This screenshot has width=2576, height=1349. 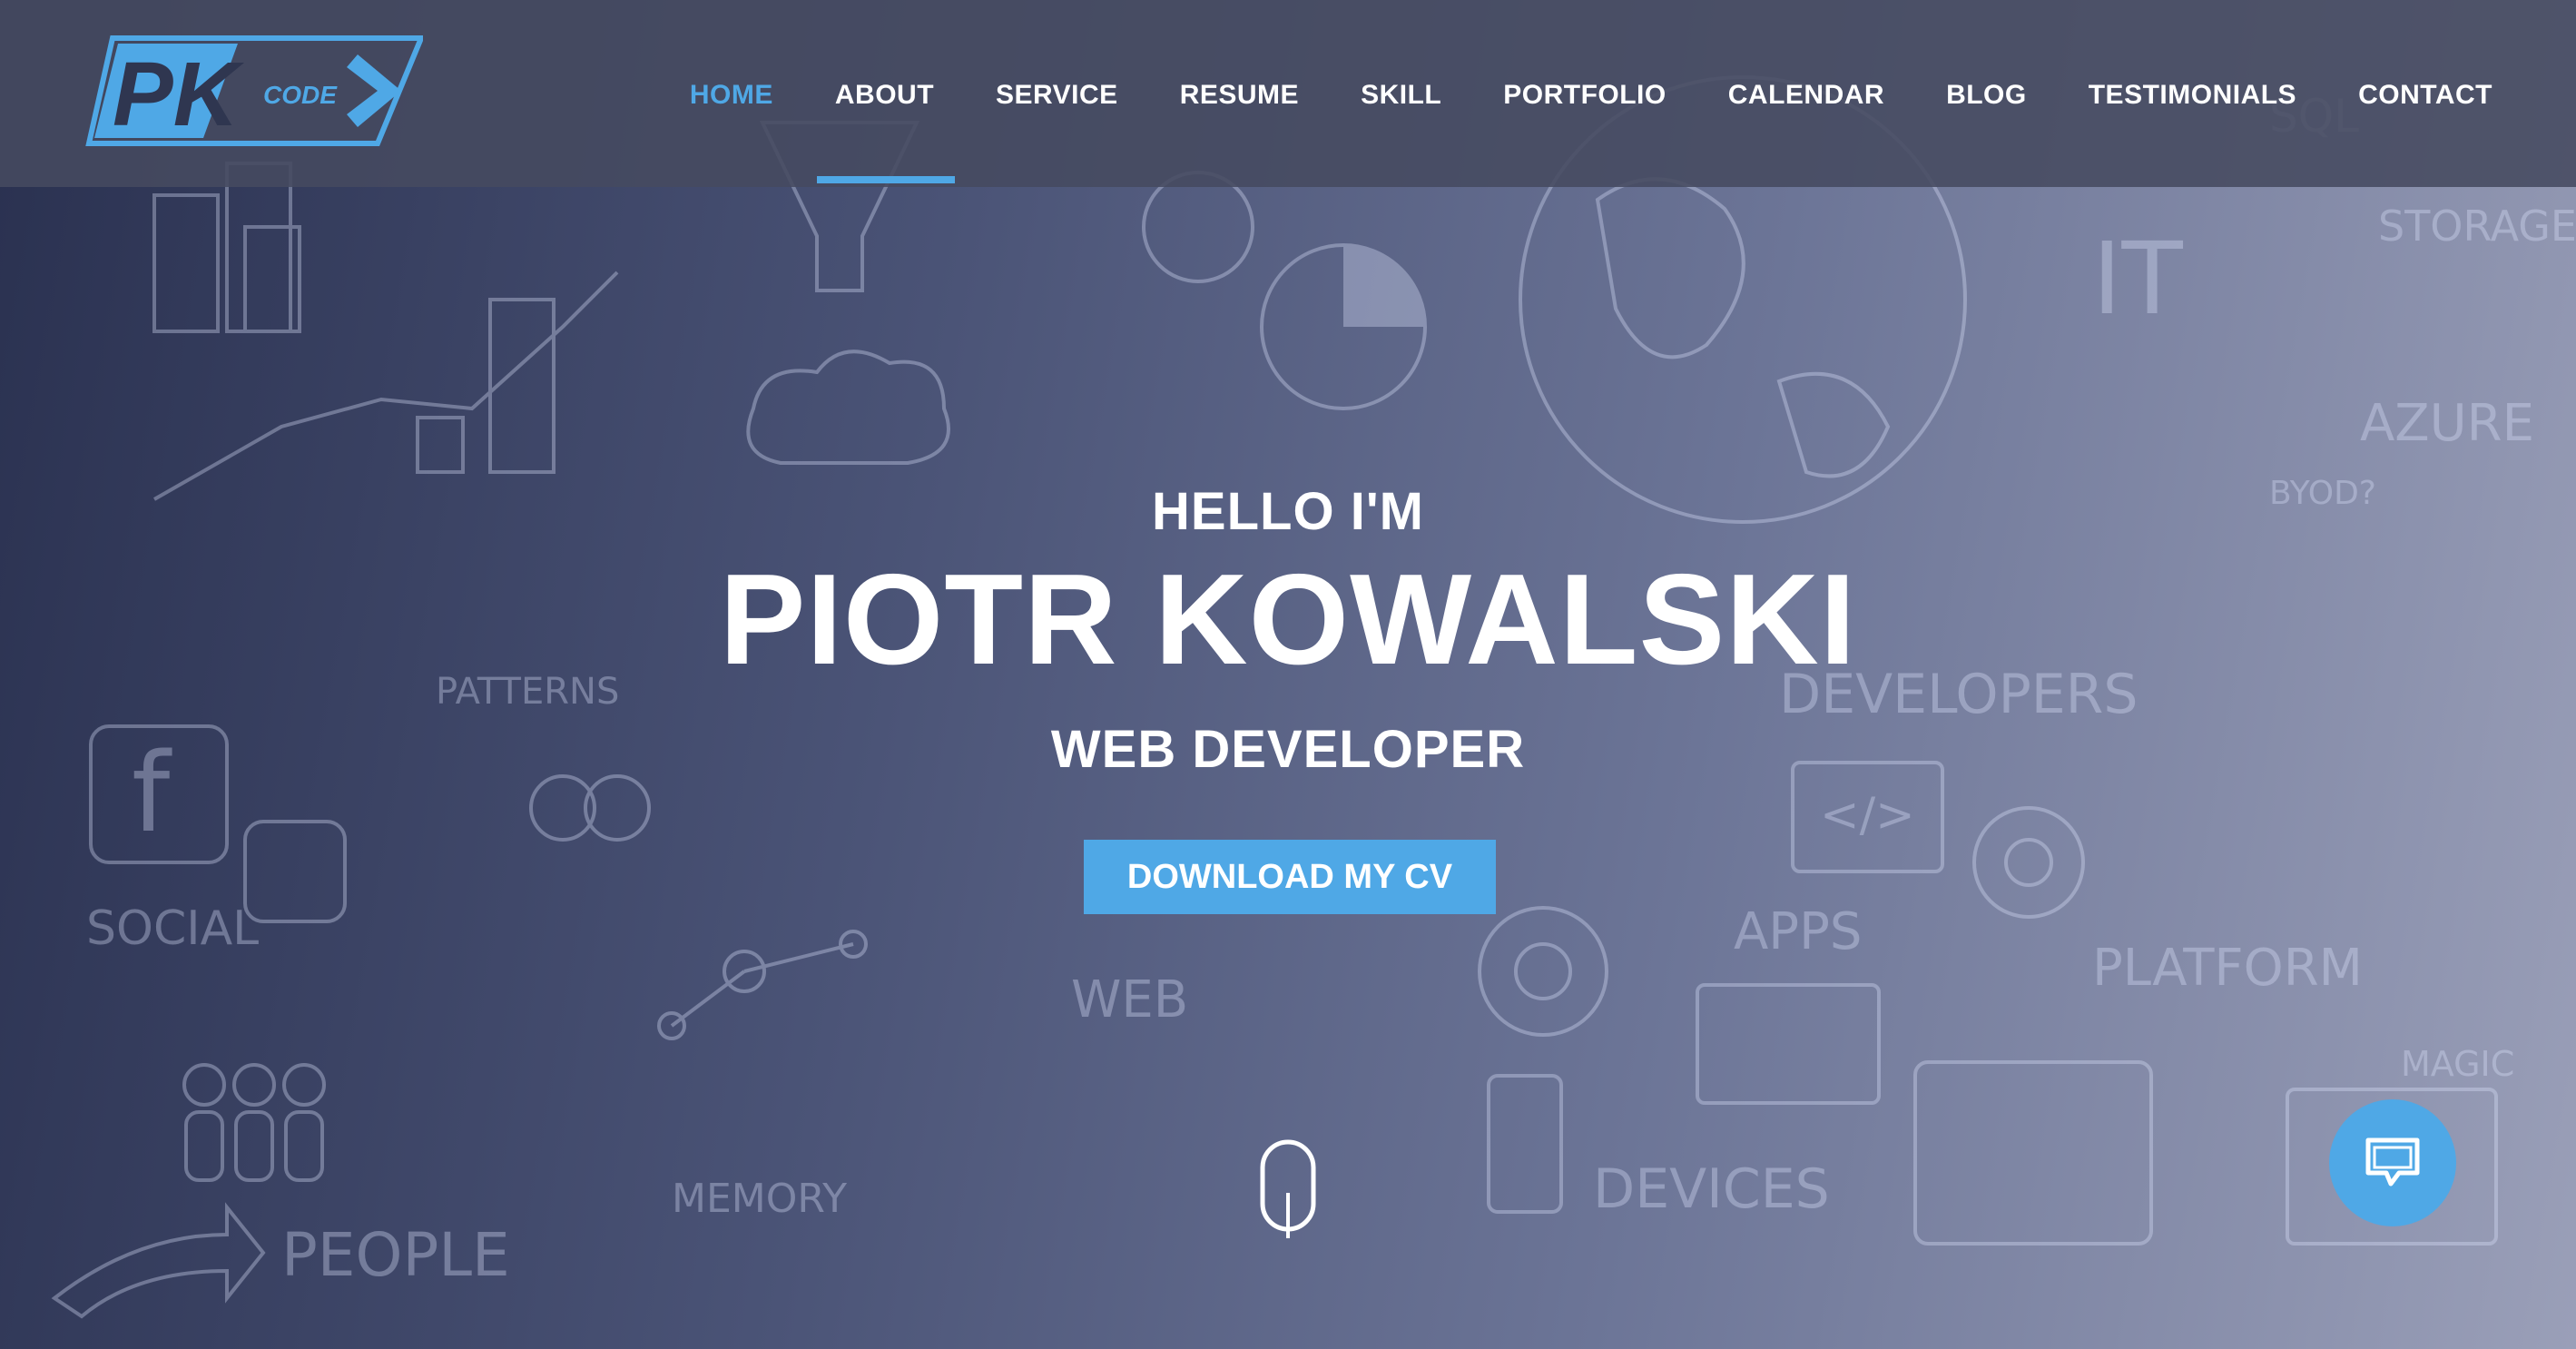 What do you see at coordinates (1585, 93) in the screenshot?
I see `nav-item-portfolio: PORTFOLIO` at bounding box center [1585, 93].